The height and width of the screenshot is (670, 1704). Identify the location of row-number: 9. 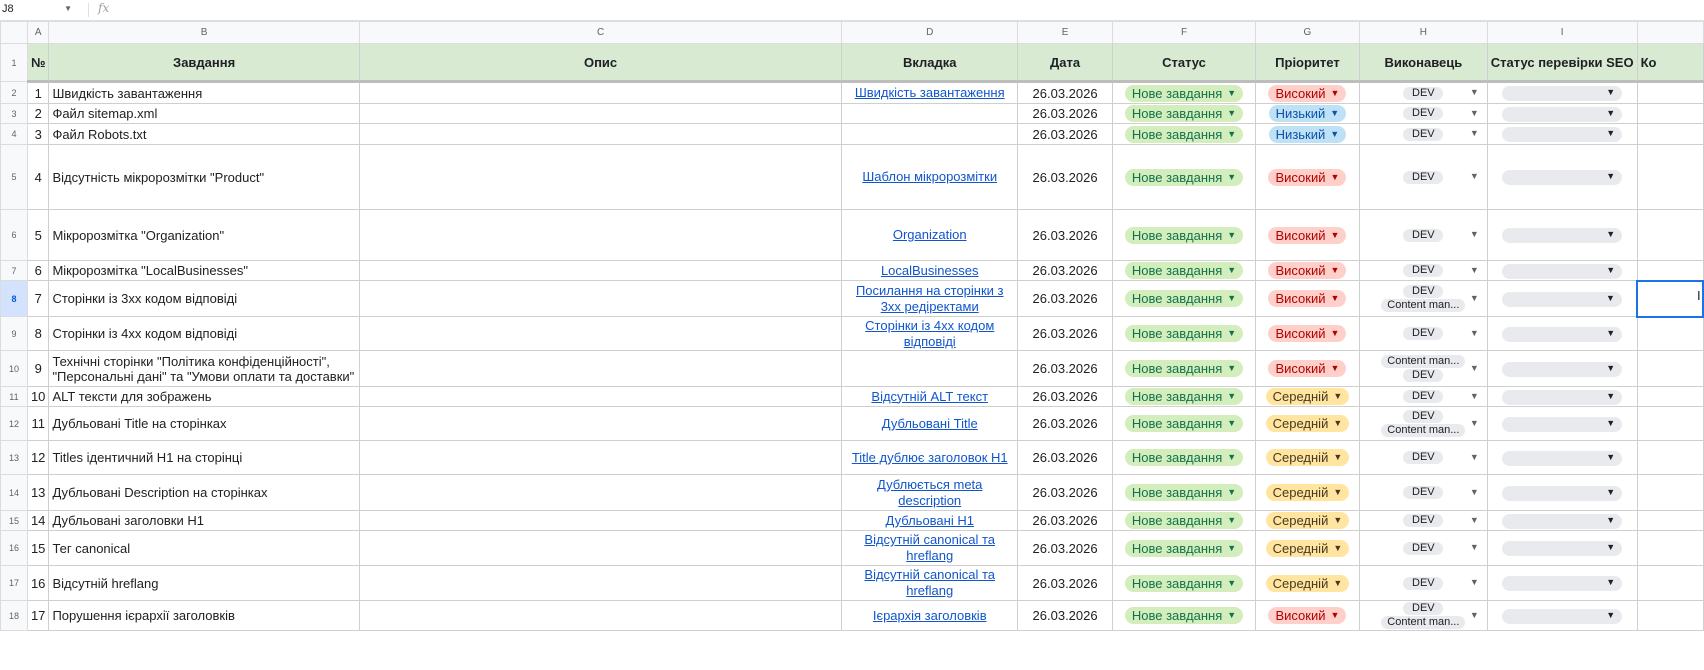
(14, 333).